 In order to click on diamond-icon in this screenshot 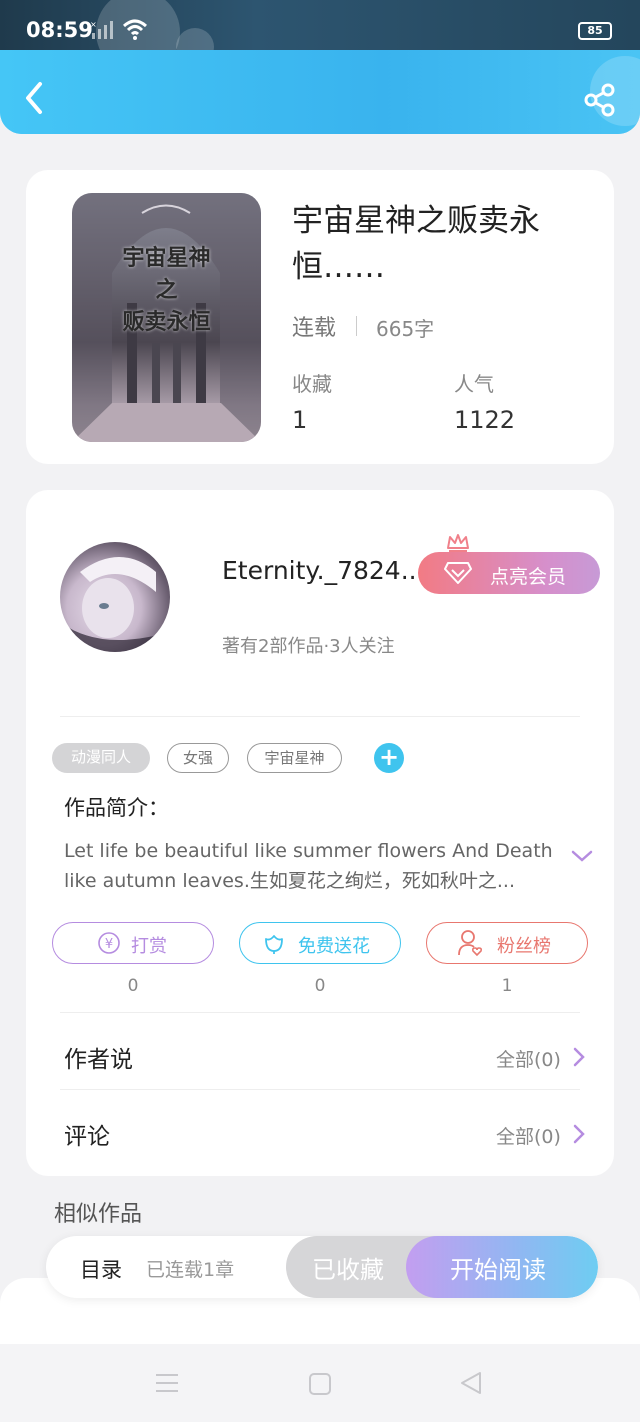, I will do `click(458, 573)`.